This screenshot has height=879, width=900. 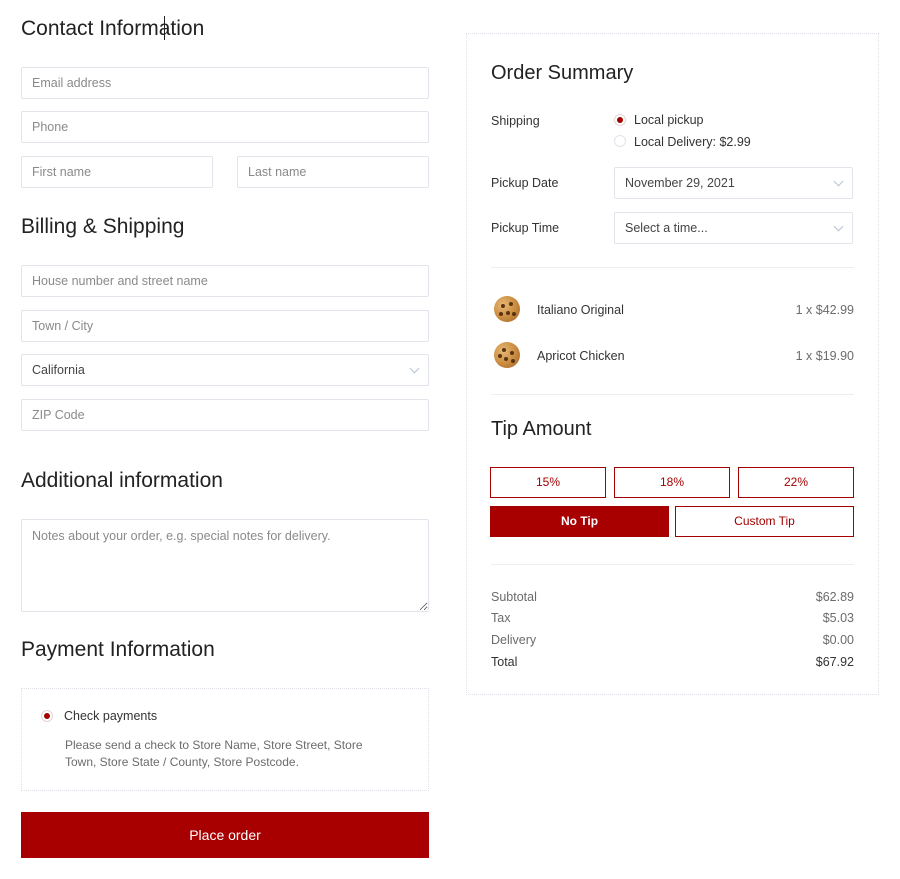 I want to click on total-value: $67.92, so click(x=834, y=662).